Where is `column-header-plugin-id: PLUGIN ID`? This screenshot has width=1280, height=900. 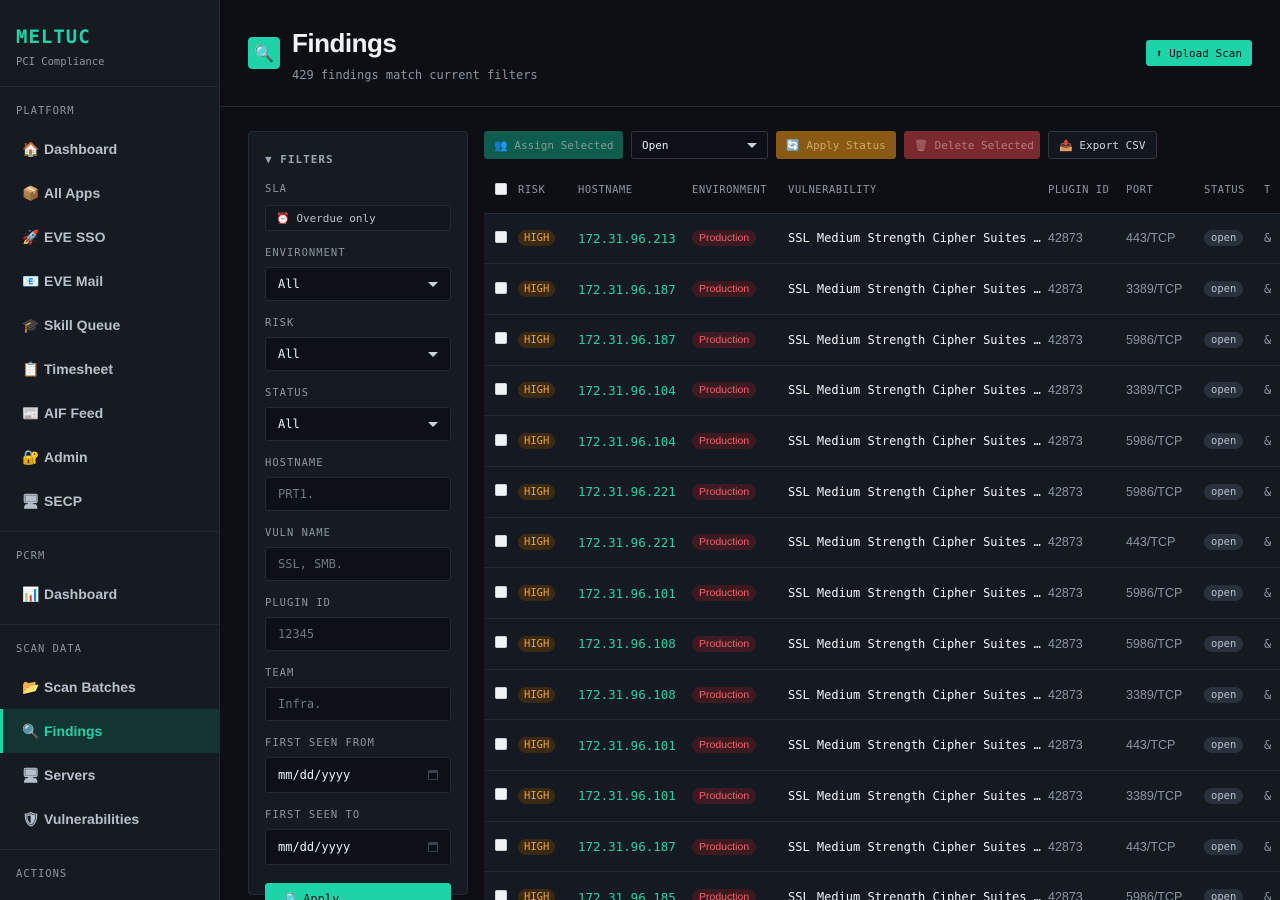 column-header-plugin-id: PLUGIN ID is located at coordinates (1087, 191).